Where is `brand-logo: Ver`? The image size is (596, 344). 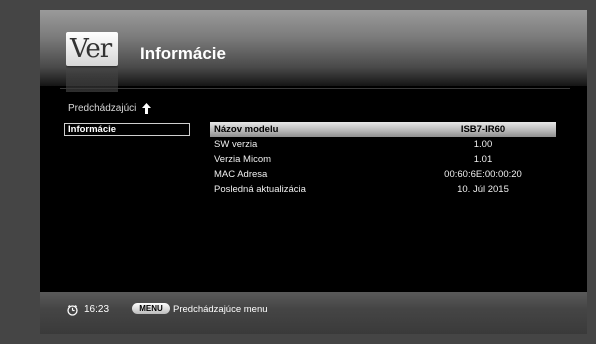 brand-logo: Ver is located at coordinates (92, 62).